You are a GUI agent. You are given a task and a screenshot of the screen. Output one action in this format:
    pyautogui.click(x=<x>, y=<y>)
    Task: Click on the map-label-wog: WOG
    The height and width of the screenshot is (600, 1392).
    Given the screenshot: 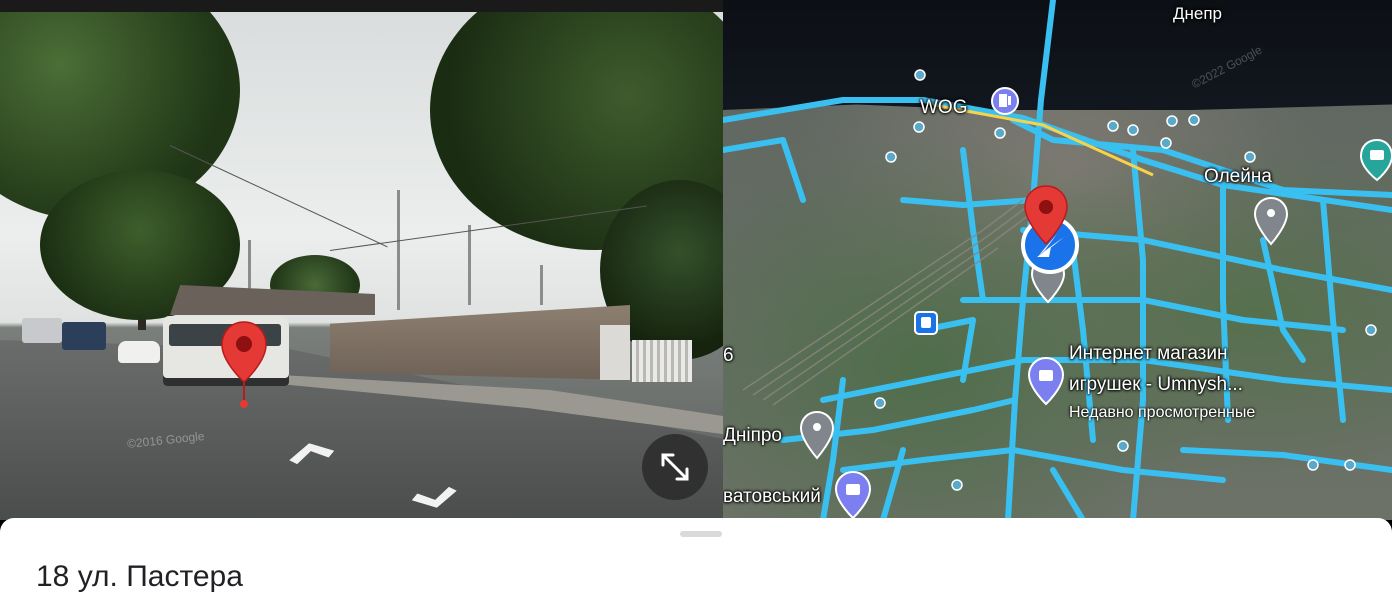 What is the action you would take?
    pyautogui.click(x=944, y=108)
    